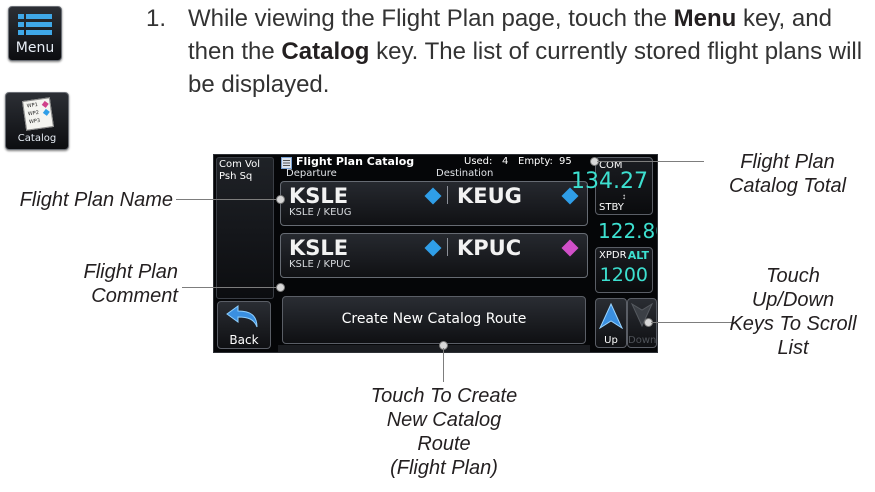 The width and height of the screenshot is (875, 492). I want to click on callout-scroll-keys: Touch Up/Down Keys To Scroll List, so click(793, 312).